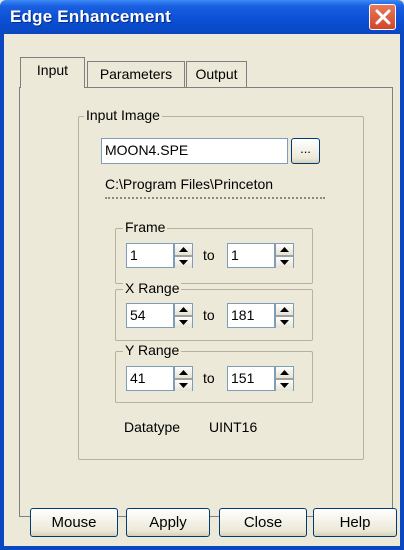 Image resolution: width=404 pixels, height=550 pixels. I want to click on y-range-from-spinner, so click(183, 378).